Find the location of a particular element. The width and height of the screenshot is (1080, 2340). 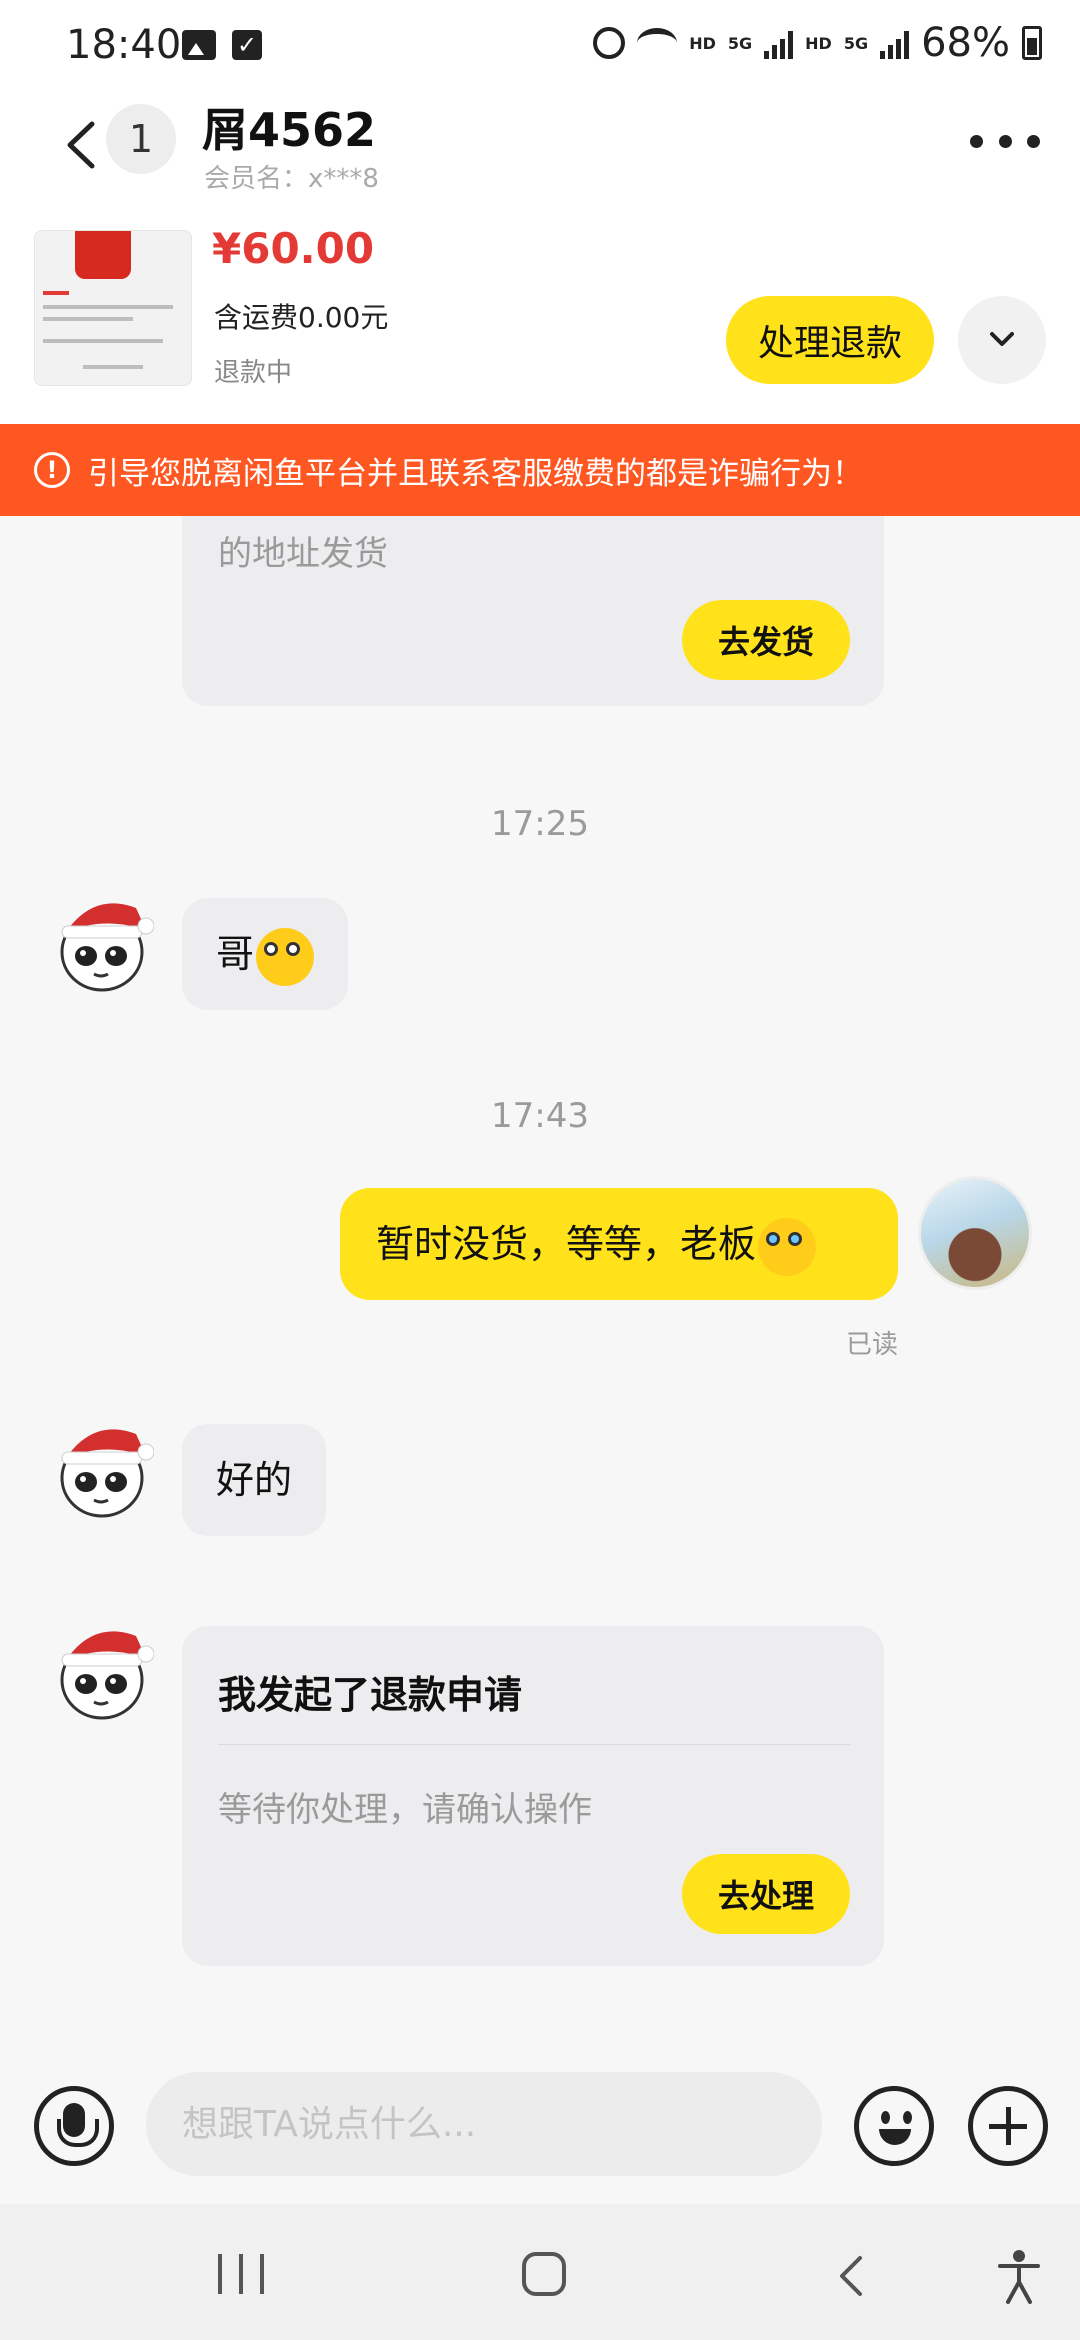

wifi-icon is located at coordinates (657, 43).